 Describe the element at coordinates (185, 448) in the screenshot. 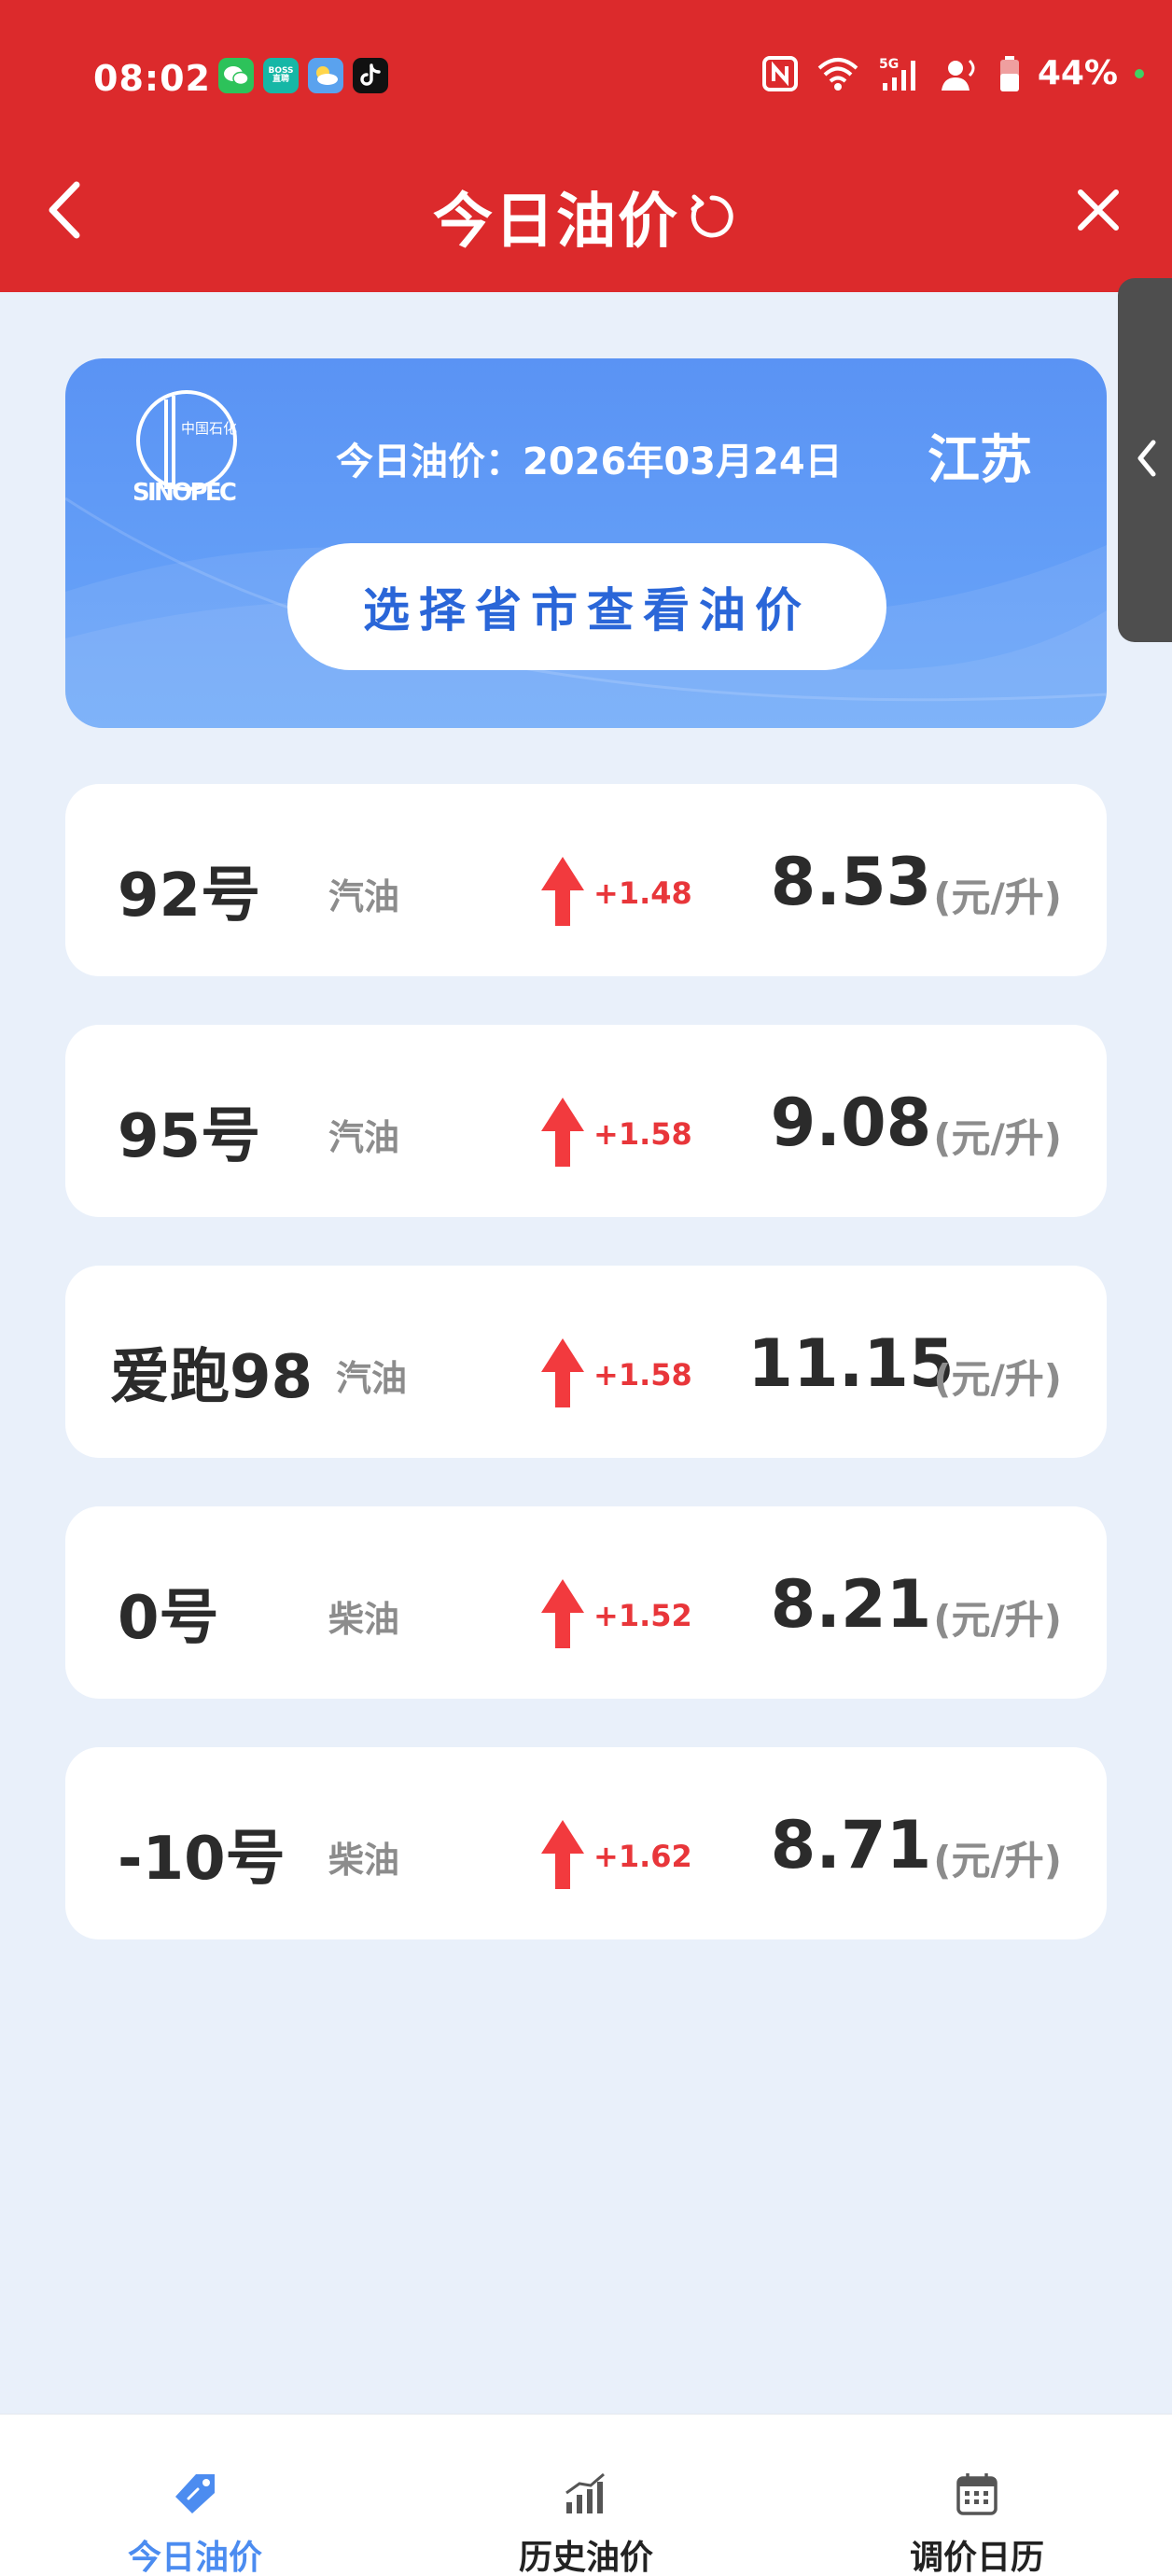

I see `sinopec-logo: 中国石化 SINOPEC` at that location.